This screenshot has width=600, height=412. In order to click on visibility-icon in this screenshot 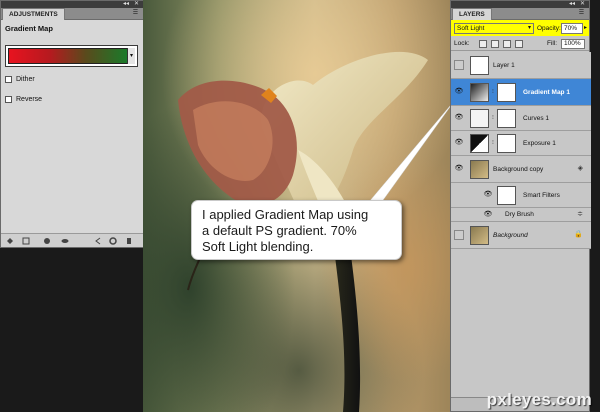, I will do `click(65, 241)`.